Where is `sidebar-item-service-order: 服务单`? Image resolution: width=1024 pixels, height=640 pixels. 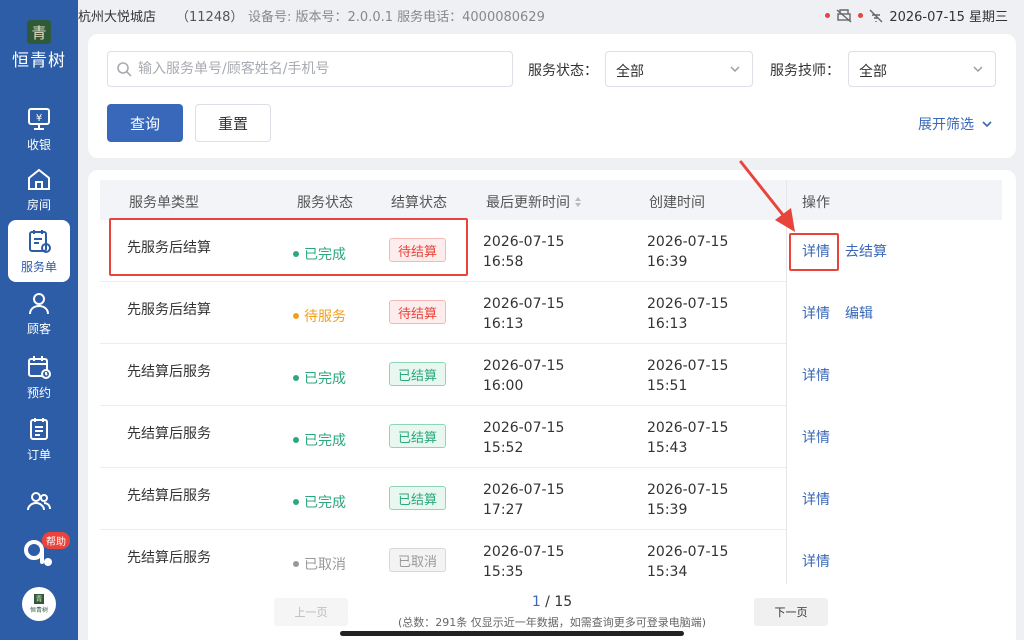 sidebar-item-service-order: 服务单 is located at coordinates (39, 251).